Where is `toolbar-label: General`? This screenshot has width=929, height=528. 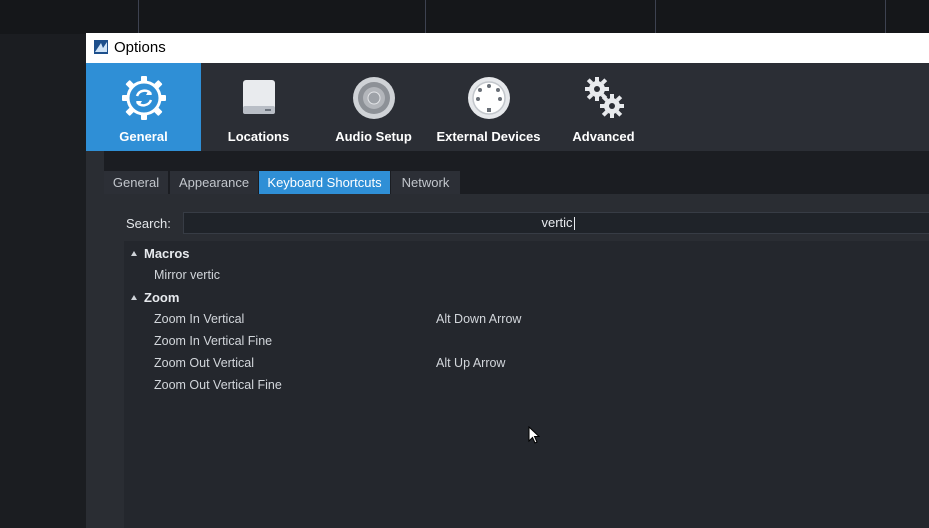
toolbar-label: General is located at coordinates (143, 136).